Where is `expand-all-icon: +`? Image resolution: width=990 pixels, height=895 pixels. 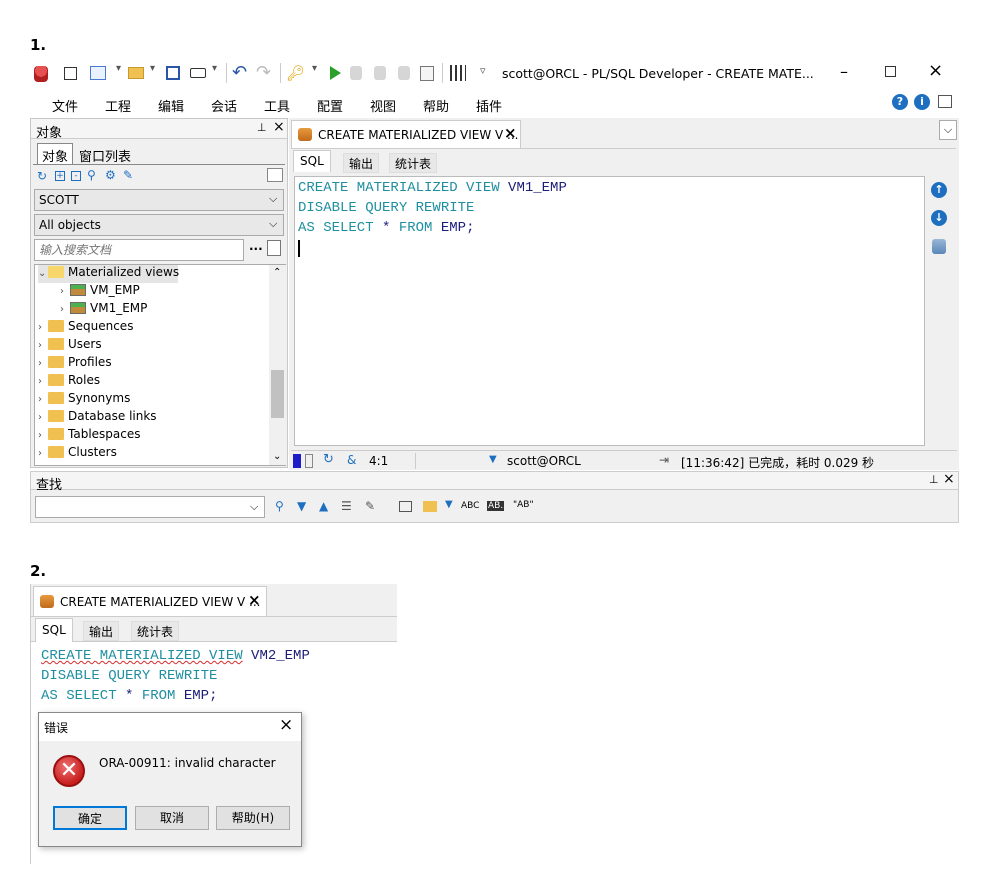
expand-all-icon: + is located at coordinates (60, 176).